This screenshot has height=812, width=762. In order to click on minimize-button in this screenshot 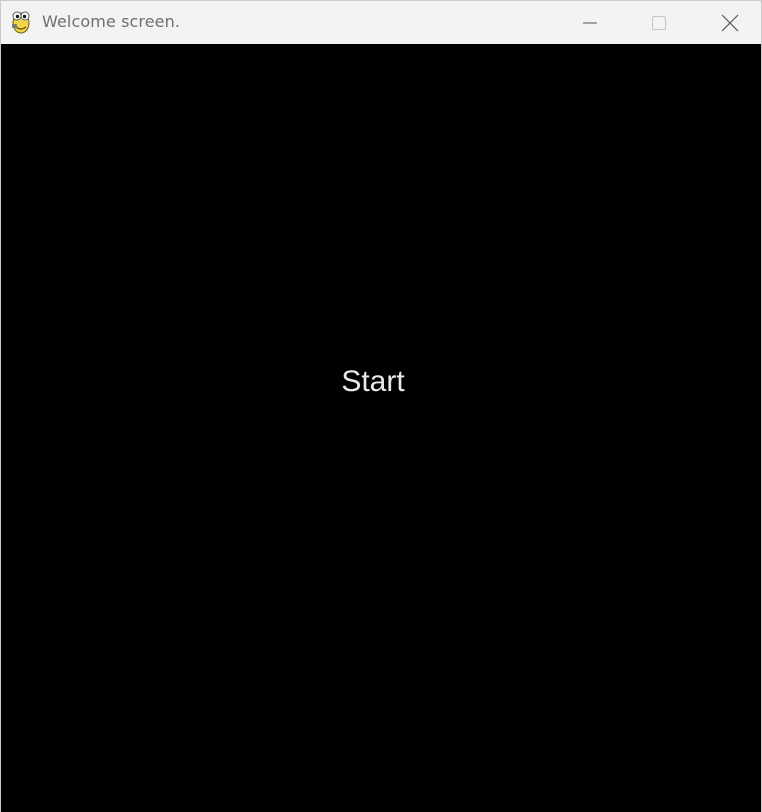, I will do `click(590, 22)`.